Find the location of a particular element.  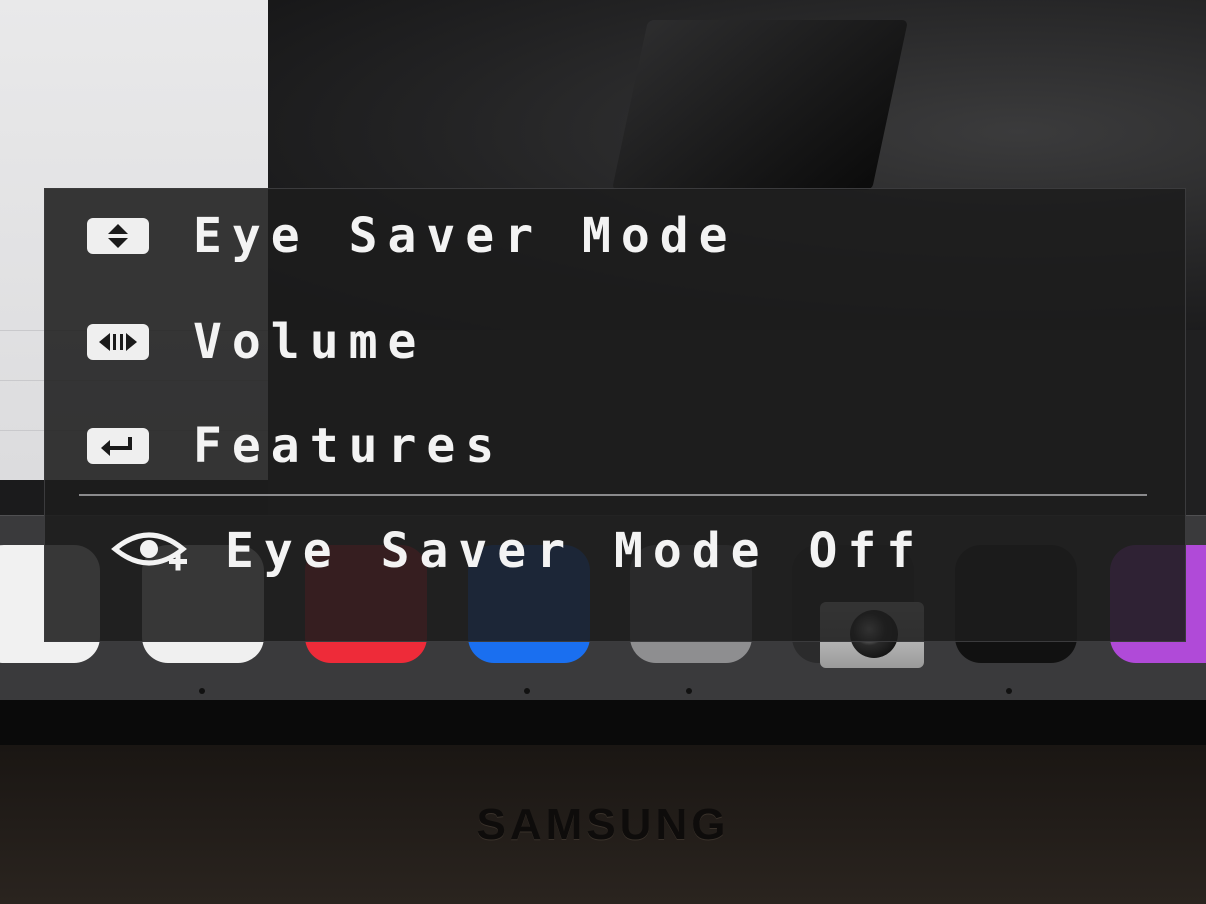

enter-return-icon is located at coordinates (118, 446).